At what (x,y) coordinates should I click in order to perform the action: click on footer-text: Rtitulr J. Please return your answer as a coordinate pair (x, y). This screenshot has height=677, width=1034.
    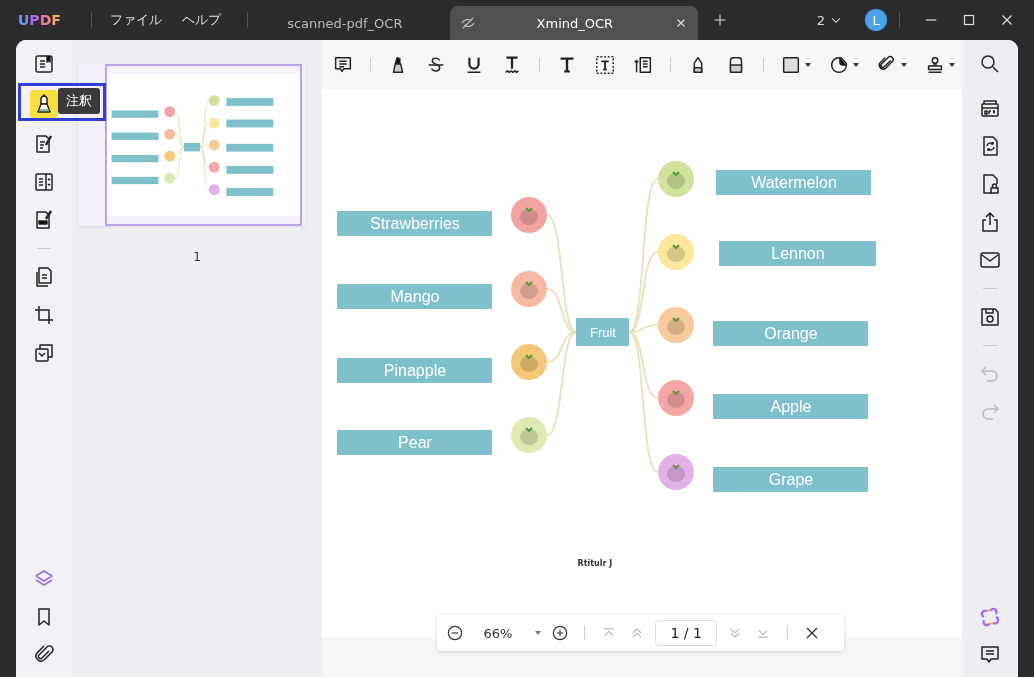
    Looking at the image, I should click on (595, 563).